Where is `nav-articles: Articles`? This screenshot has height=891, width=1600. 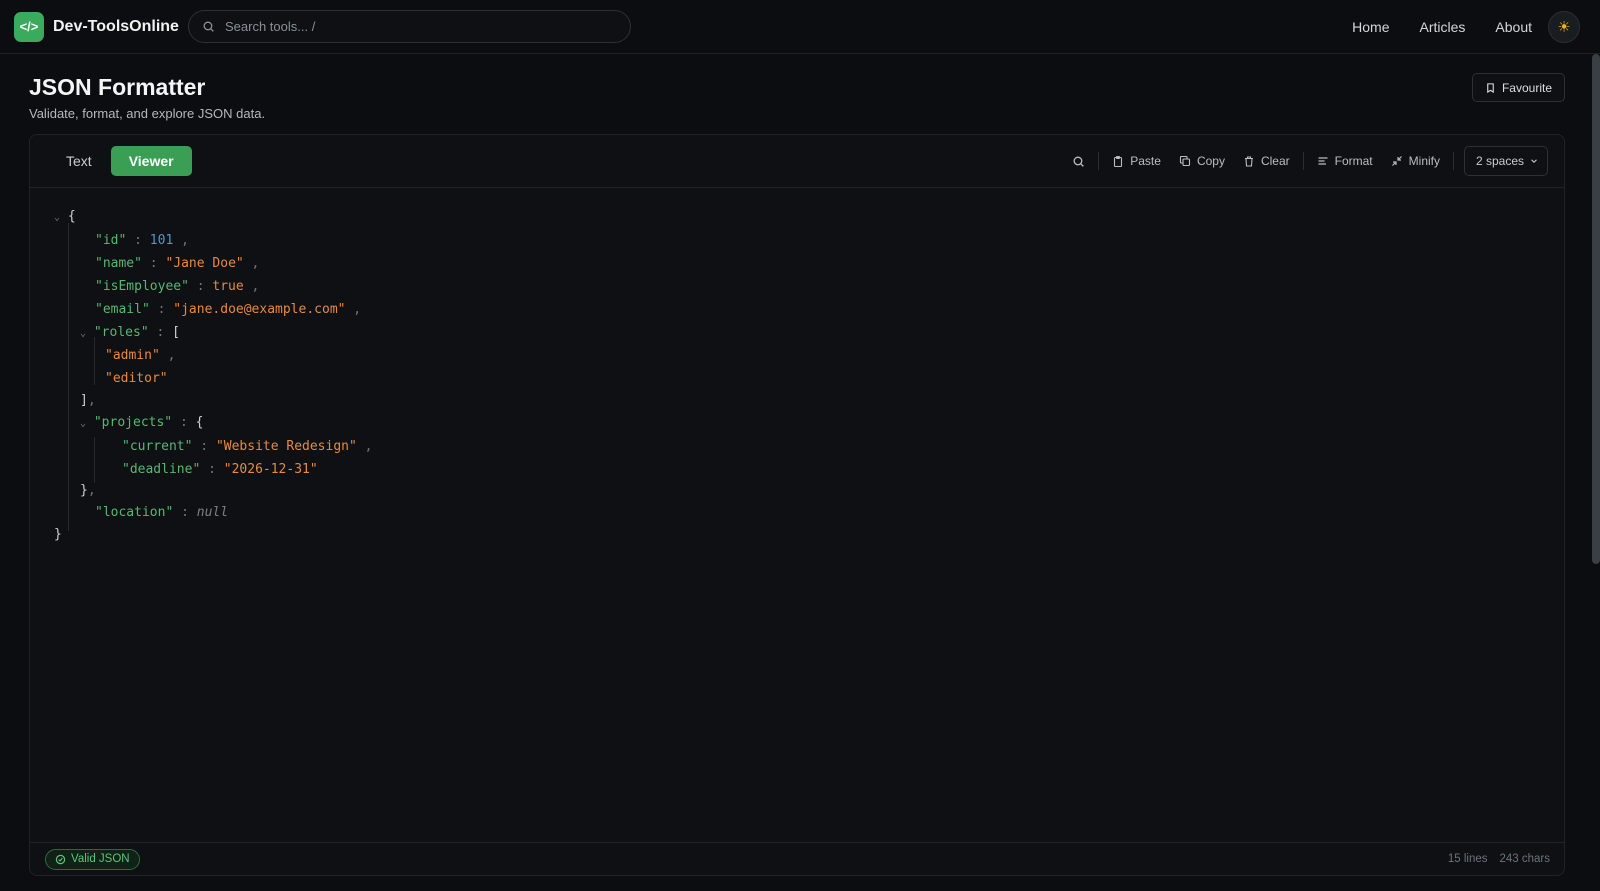
nav-articles: Articles is located at coordinates (1443, 27).